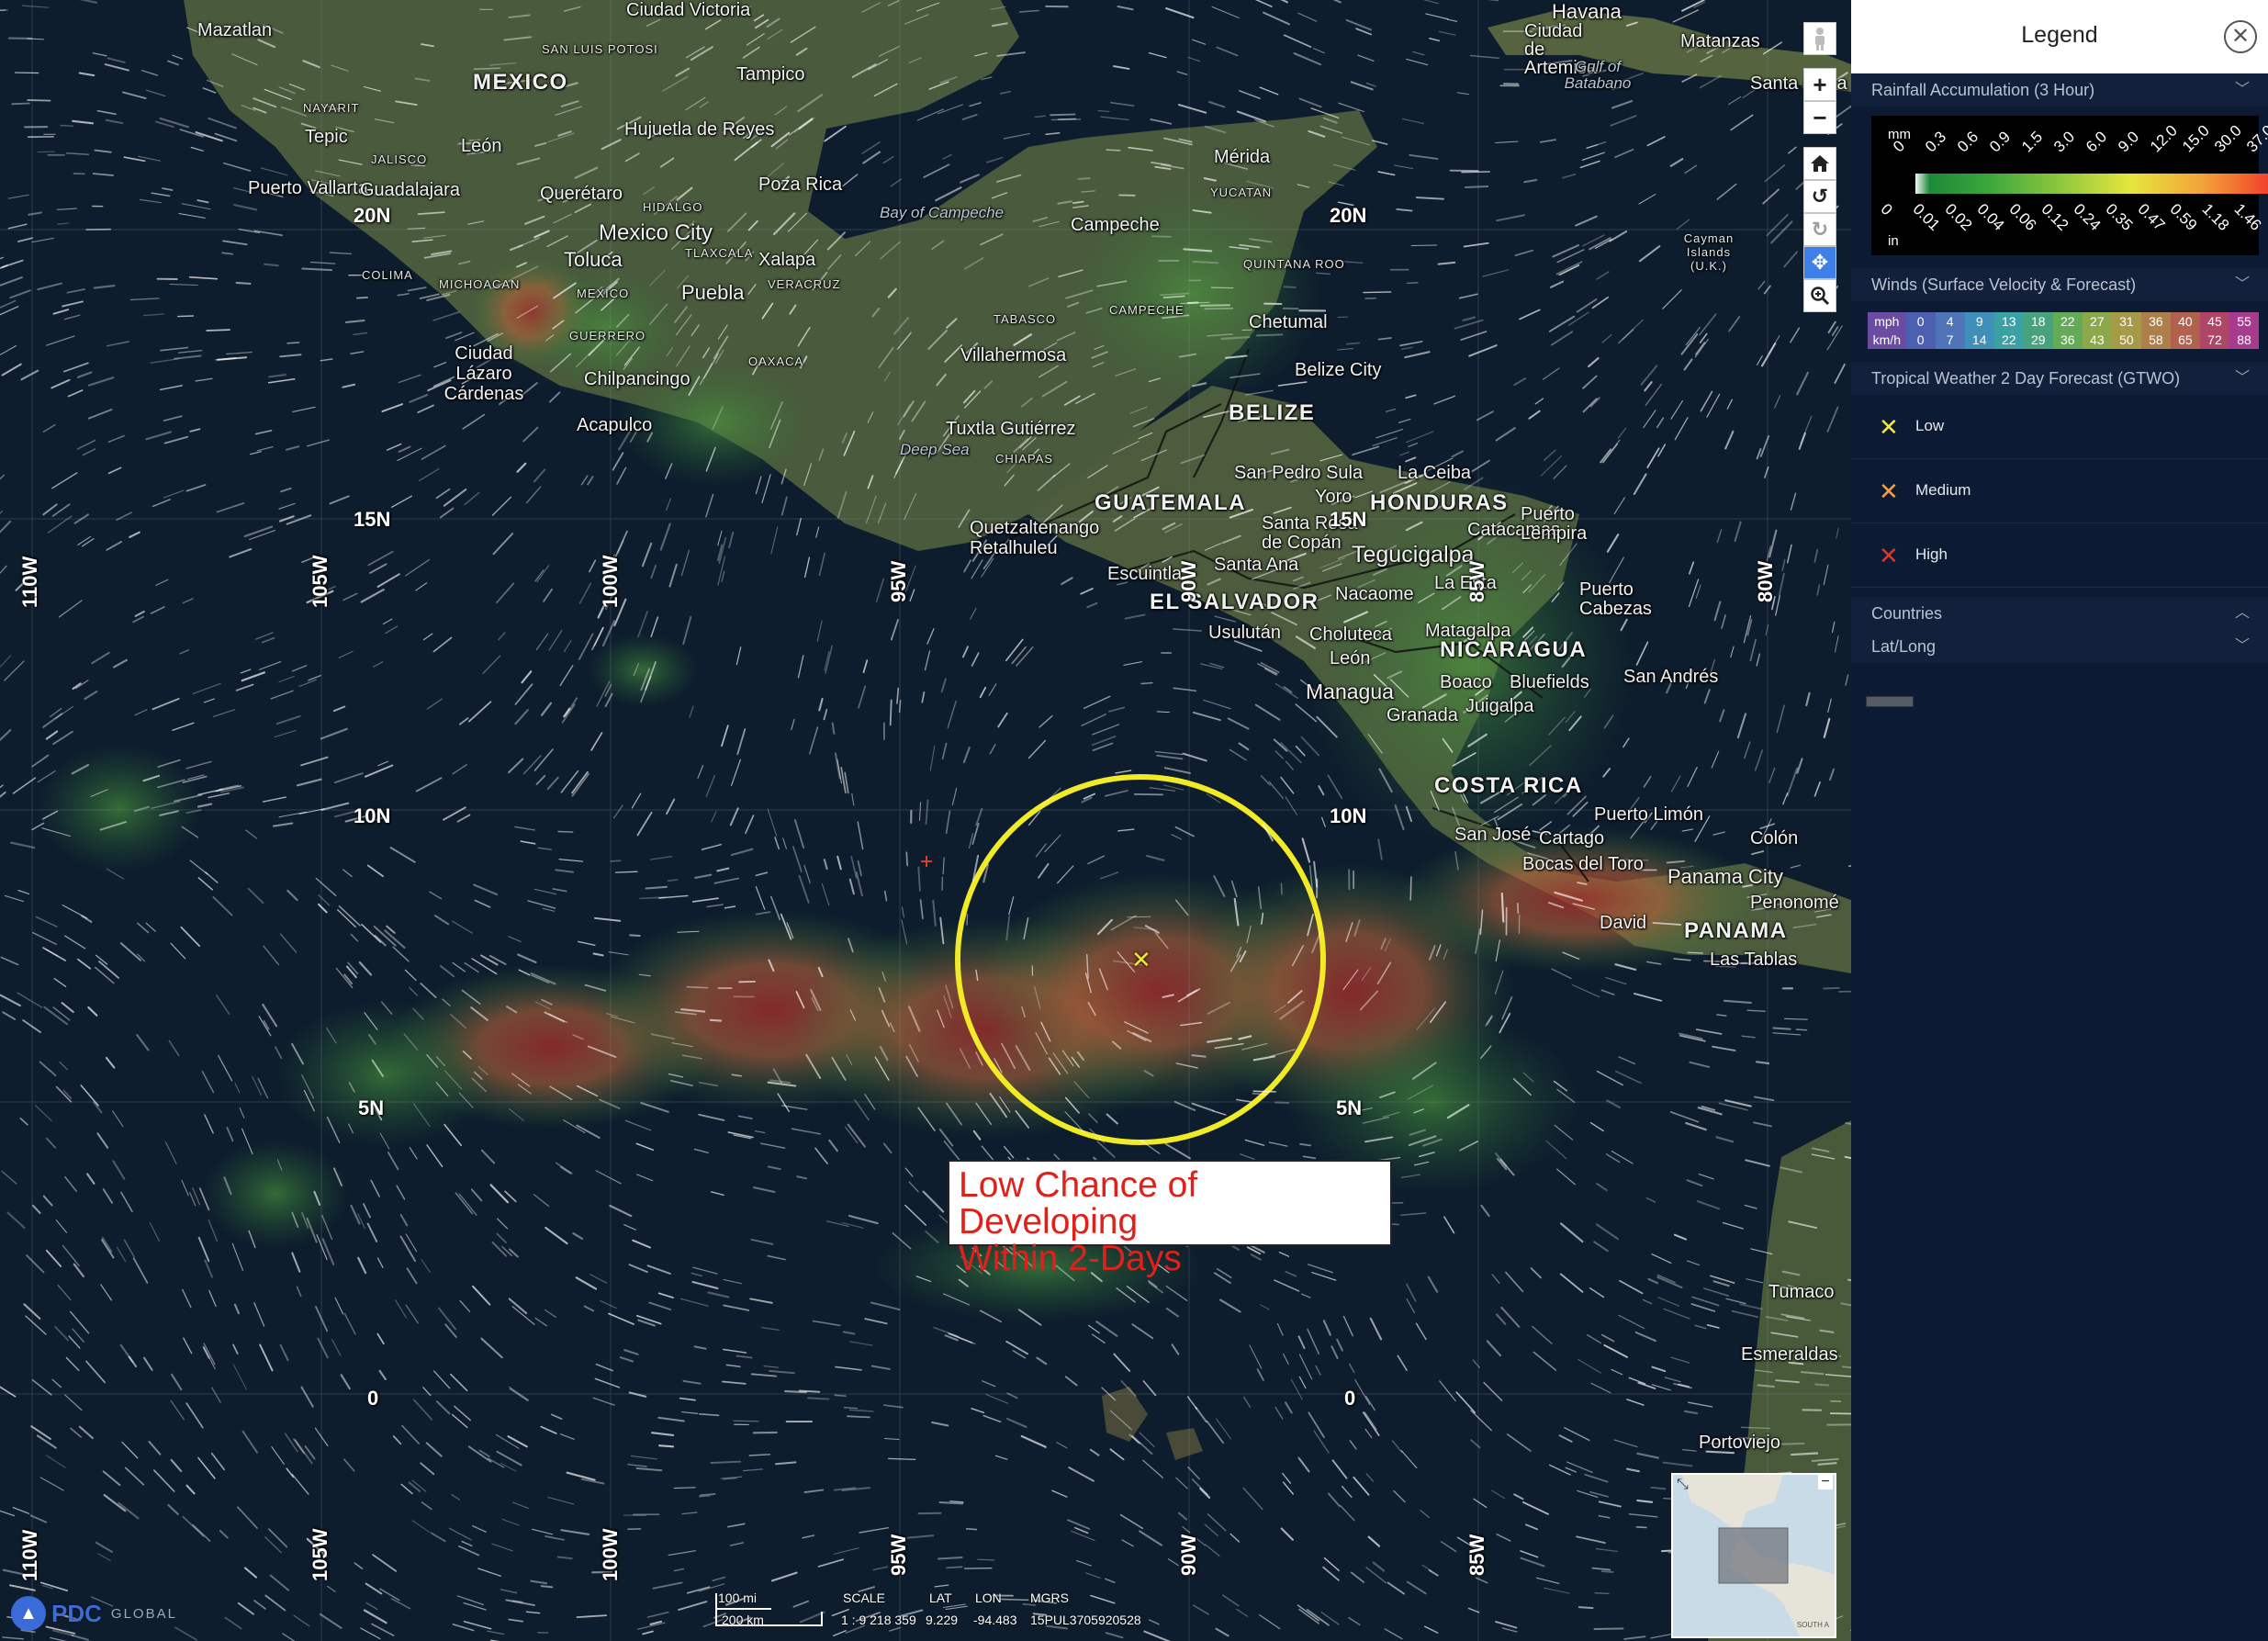 The width and height of the screenshot is (2268, 1641). What do you see at coordinates (2185, 330) in the screenshot?
I see `wind-speed-cell: 40 65` at bounding box center [2185, 330].